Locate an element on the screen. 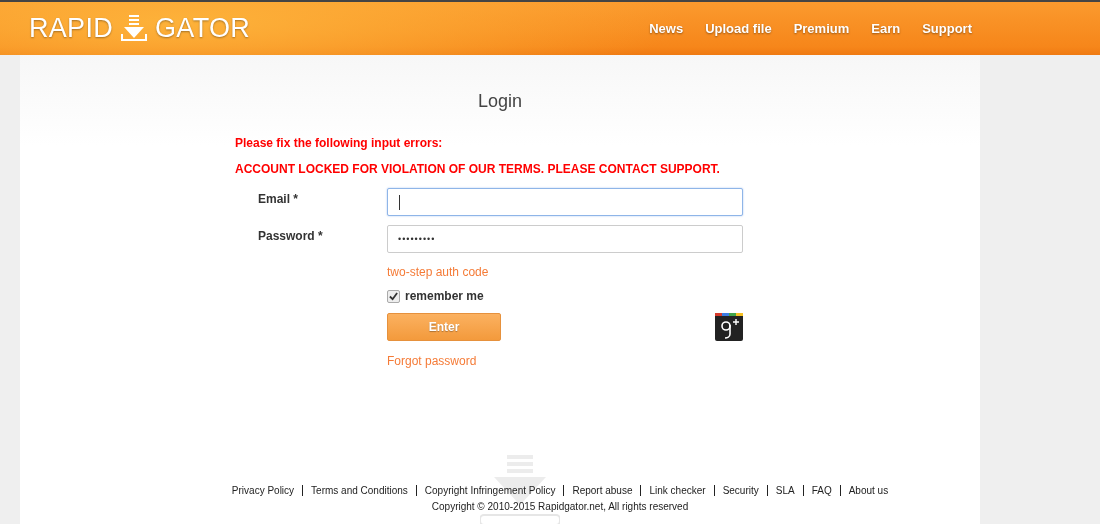  google-plus-icon is located at coordinates (729, 327).